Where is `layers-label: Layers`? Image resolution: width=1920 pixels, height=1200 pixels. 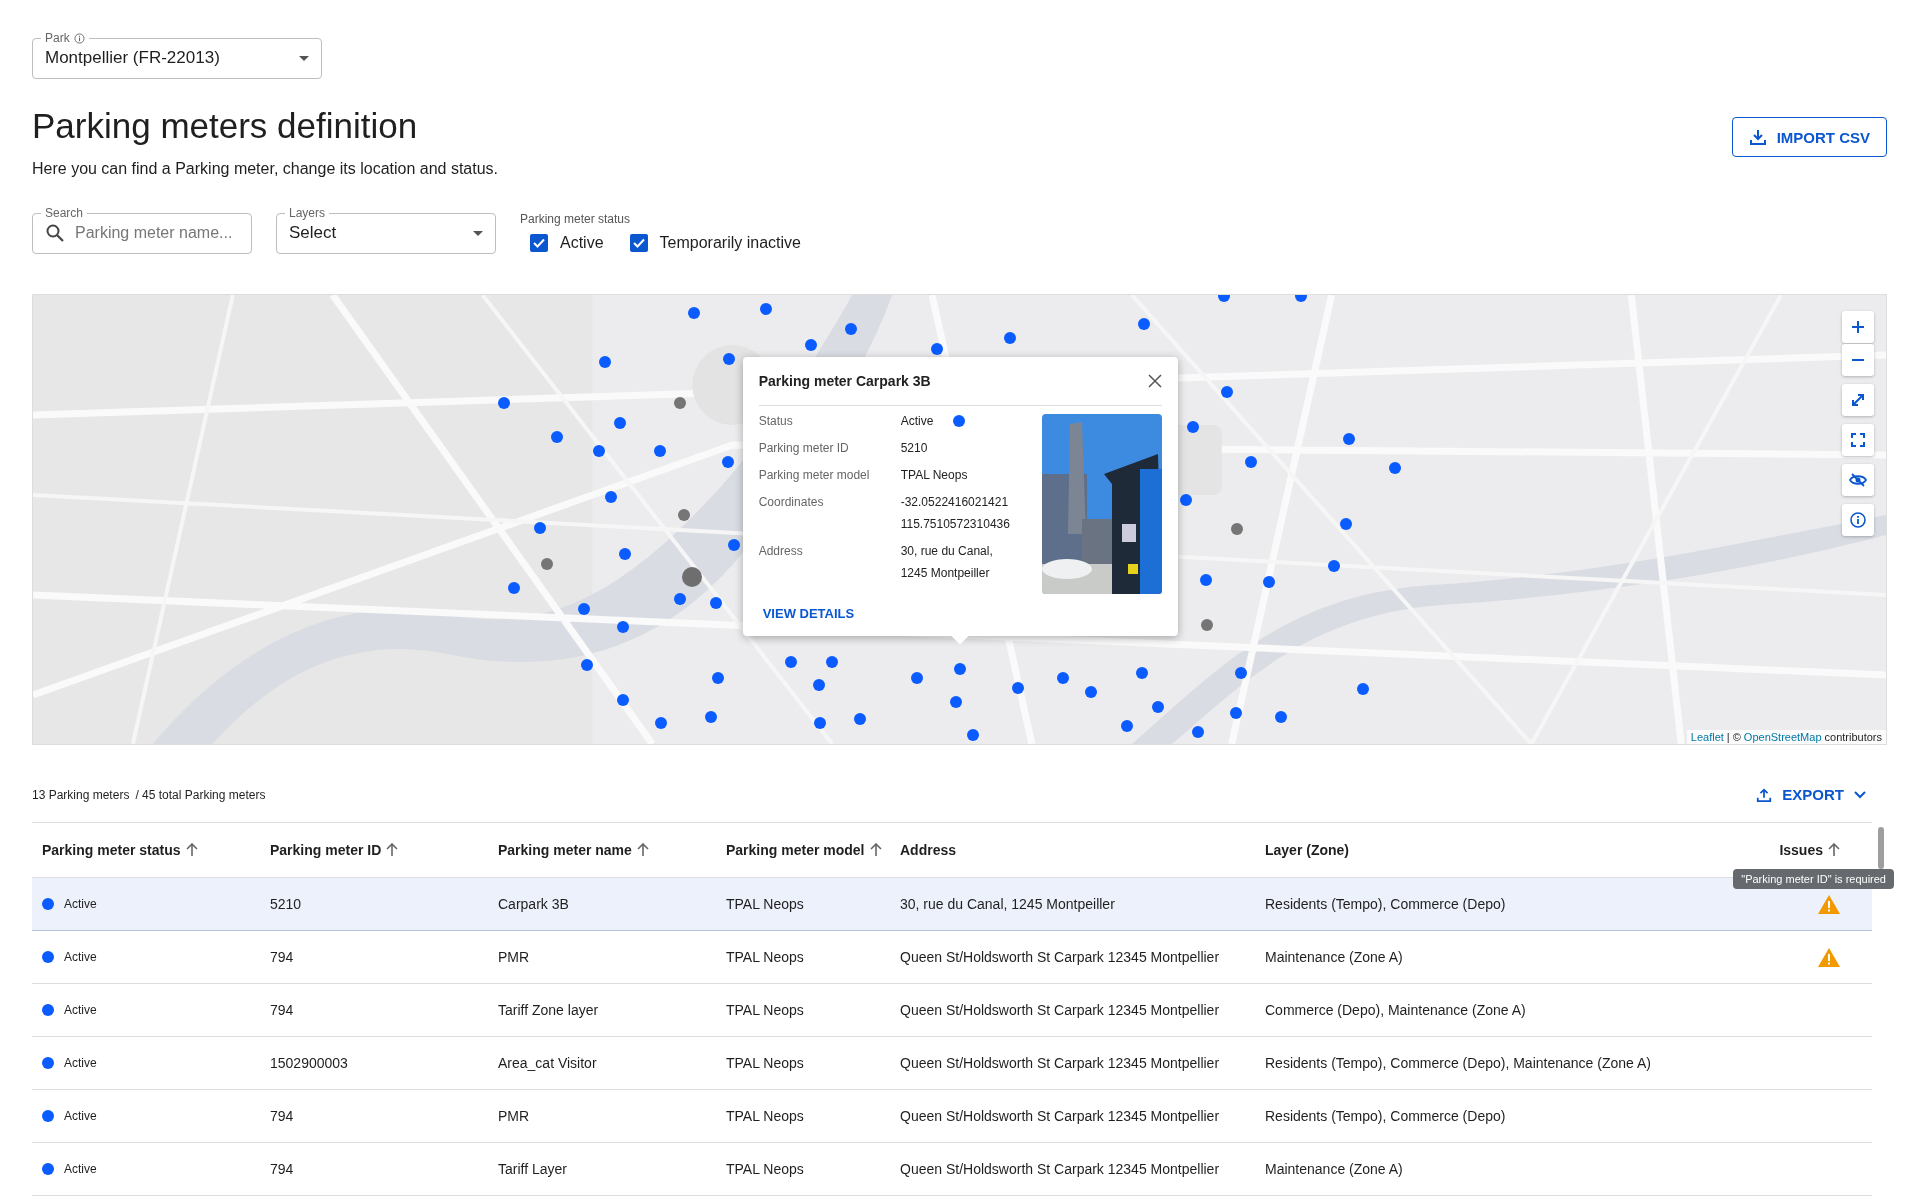 layers-label: Layers is located at coordinates (307, 213).